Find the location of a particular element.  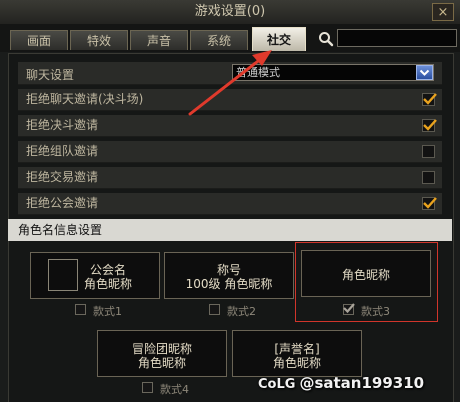

watermark: CoLG @satan199310 is located at coordinates (341, 383).